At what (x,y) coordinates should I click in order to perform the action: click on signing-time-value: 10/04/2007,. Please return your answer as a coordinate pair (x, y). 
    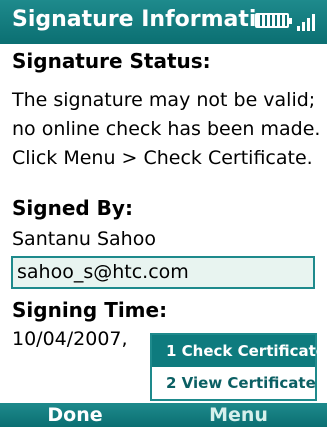
    Looking at the image, I should click on (70, 339).